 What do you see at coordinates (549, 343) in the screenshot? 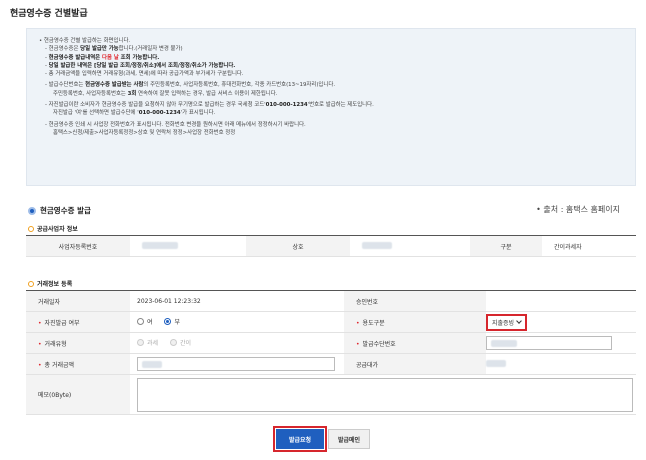
I see `means-input` at bounding box center [549, 343].